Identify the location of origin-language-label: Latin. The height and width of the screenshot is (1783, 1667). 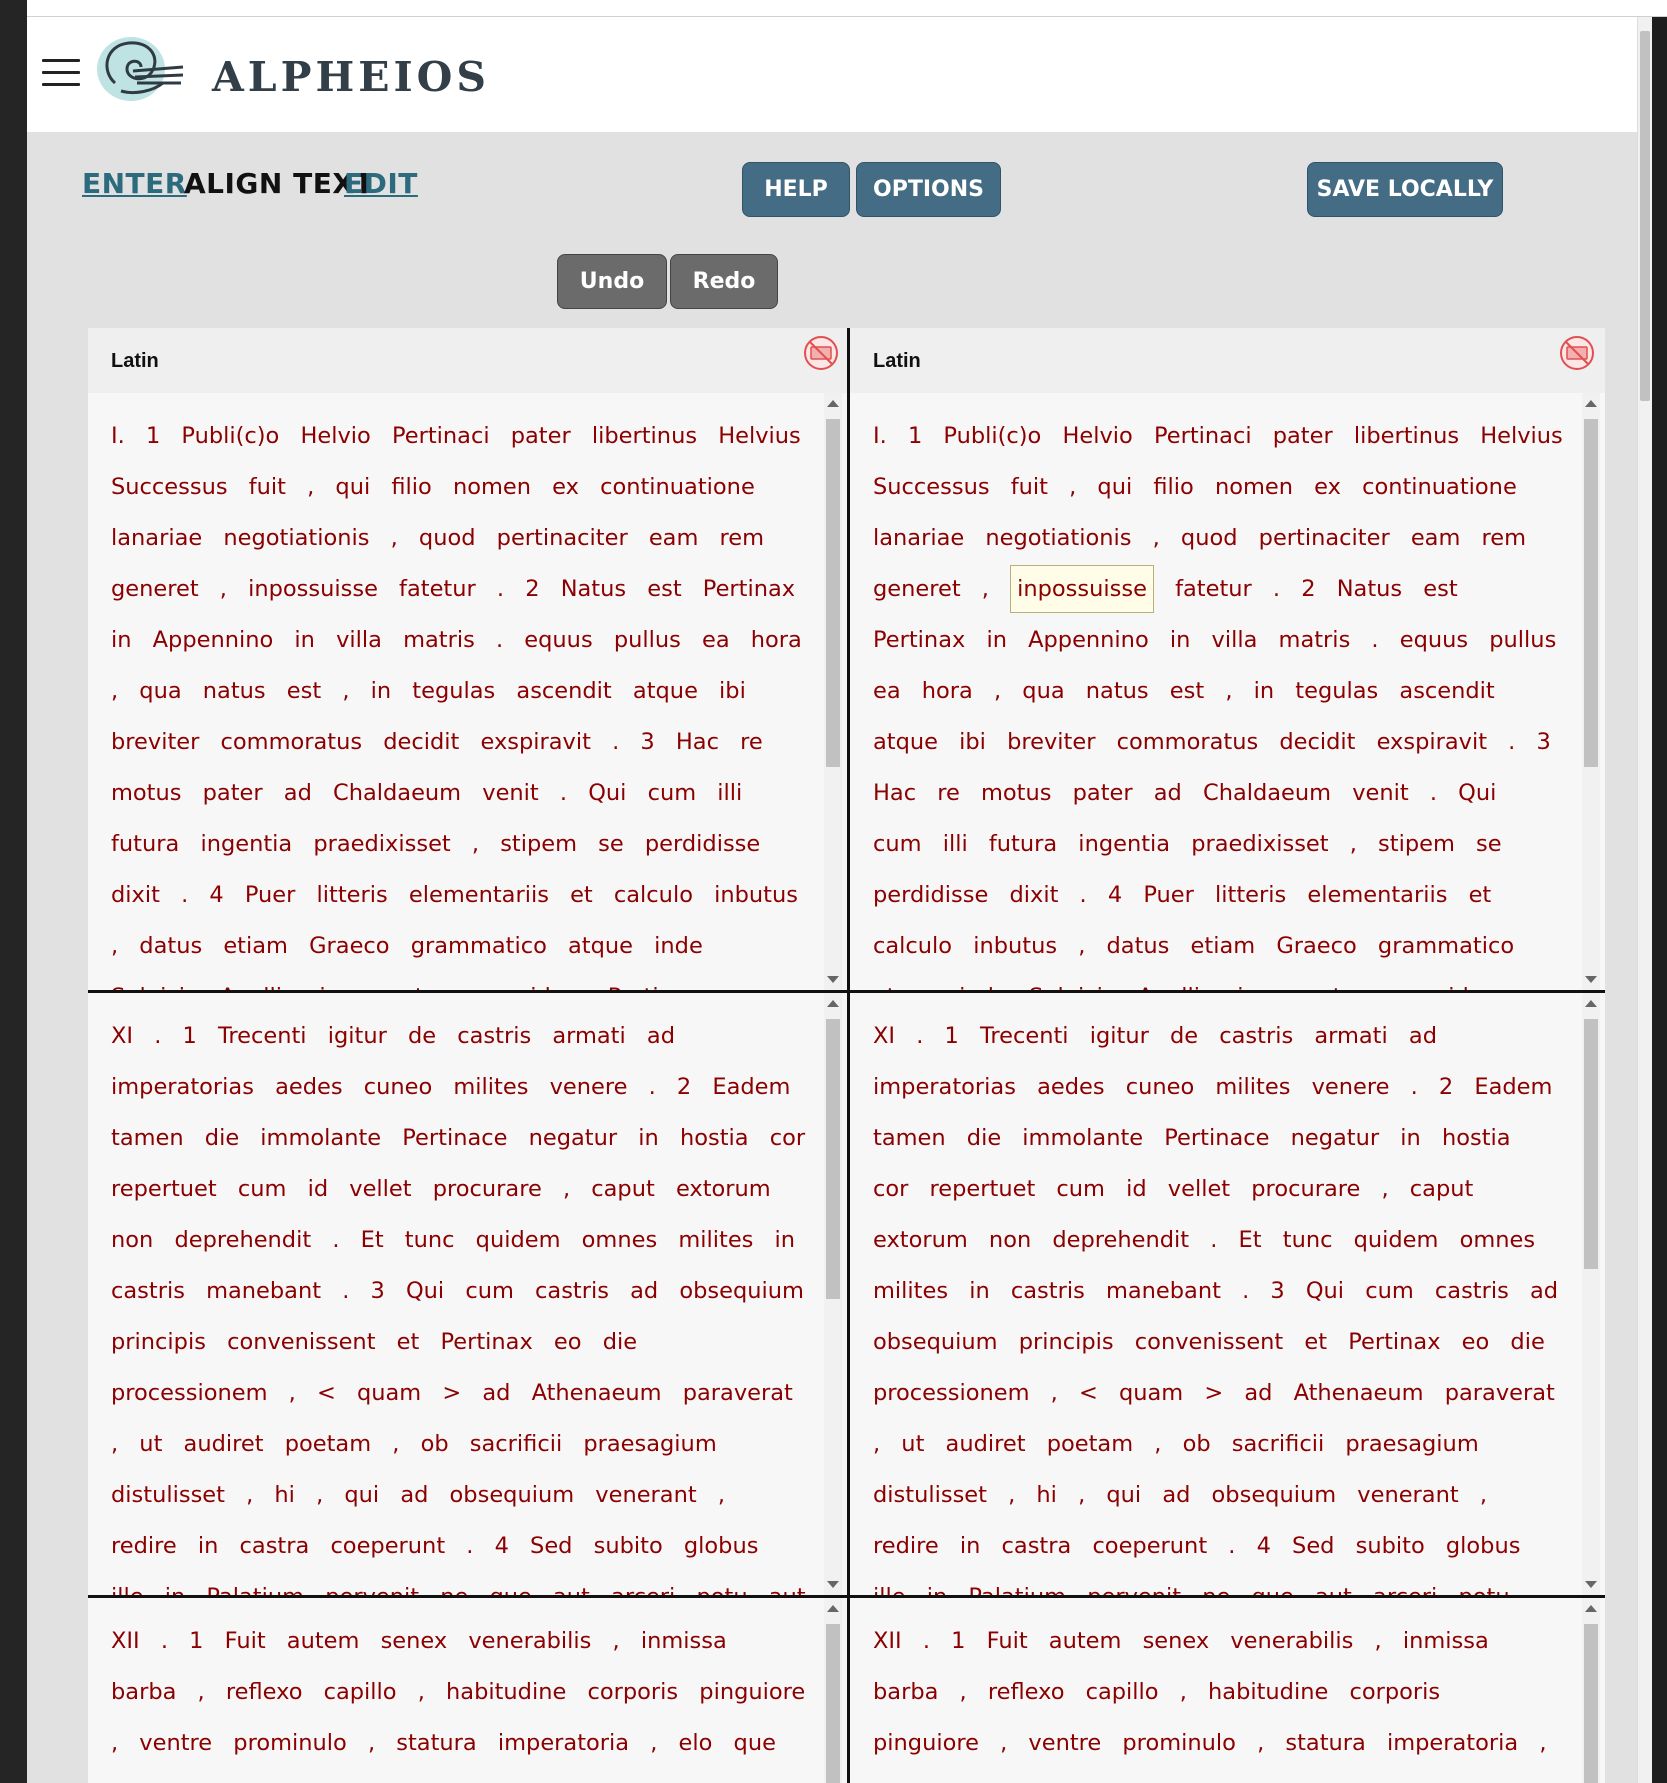
(135, 361).